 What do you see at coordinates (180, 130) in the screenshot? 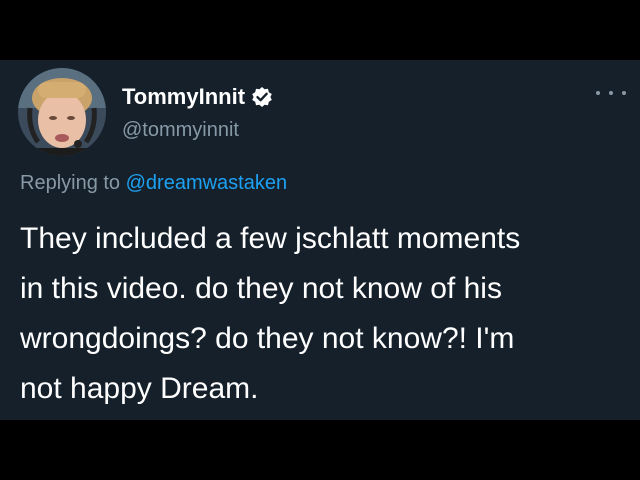
I see `author-handle: @tommyinnit` at bounding box center [180, 130].